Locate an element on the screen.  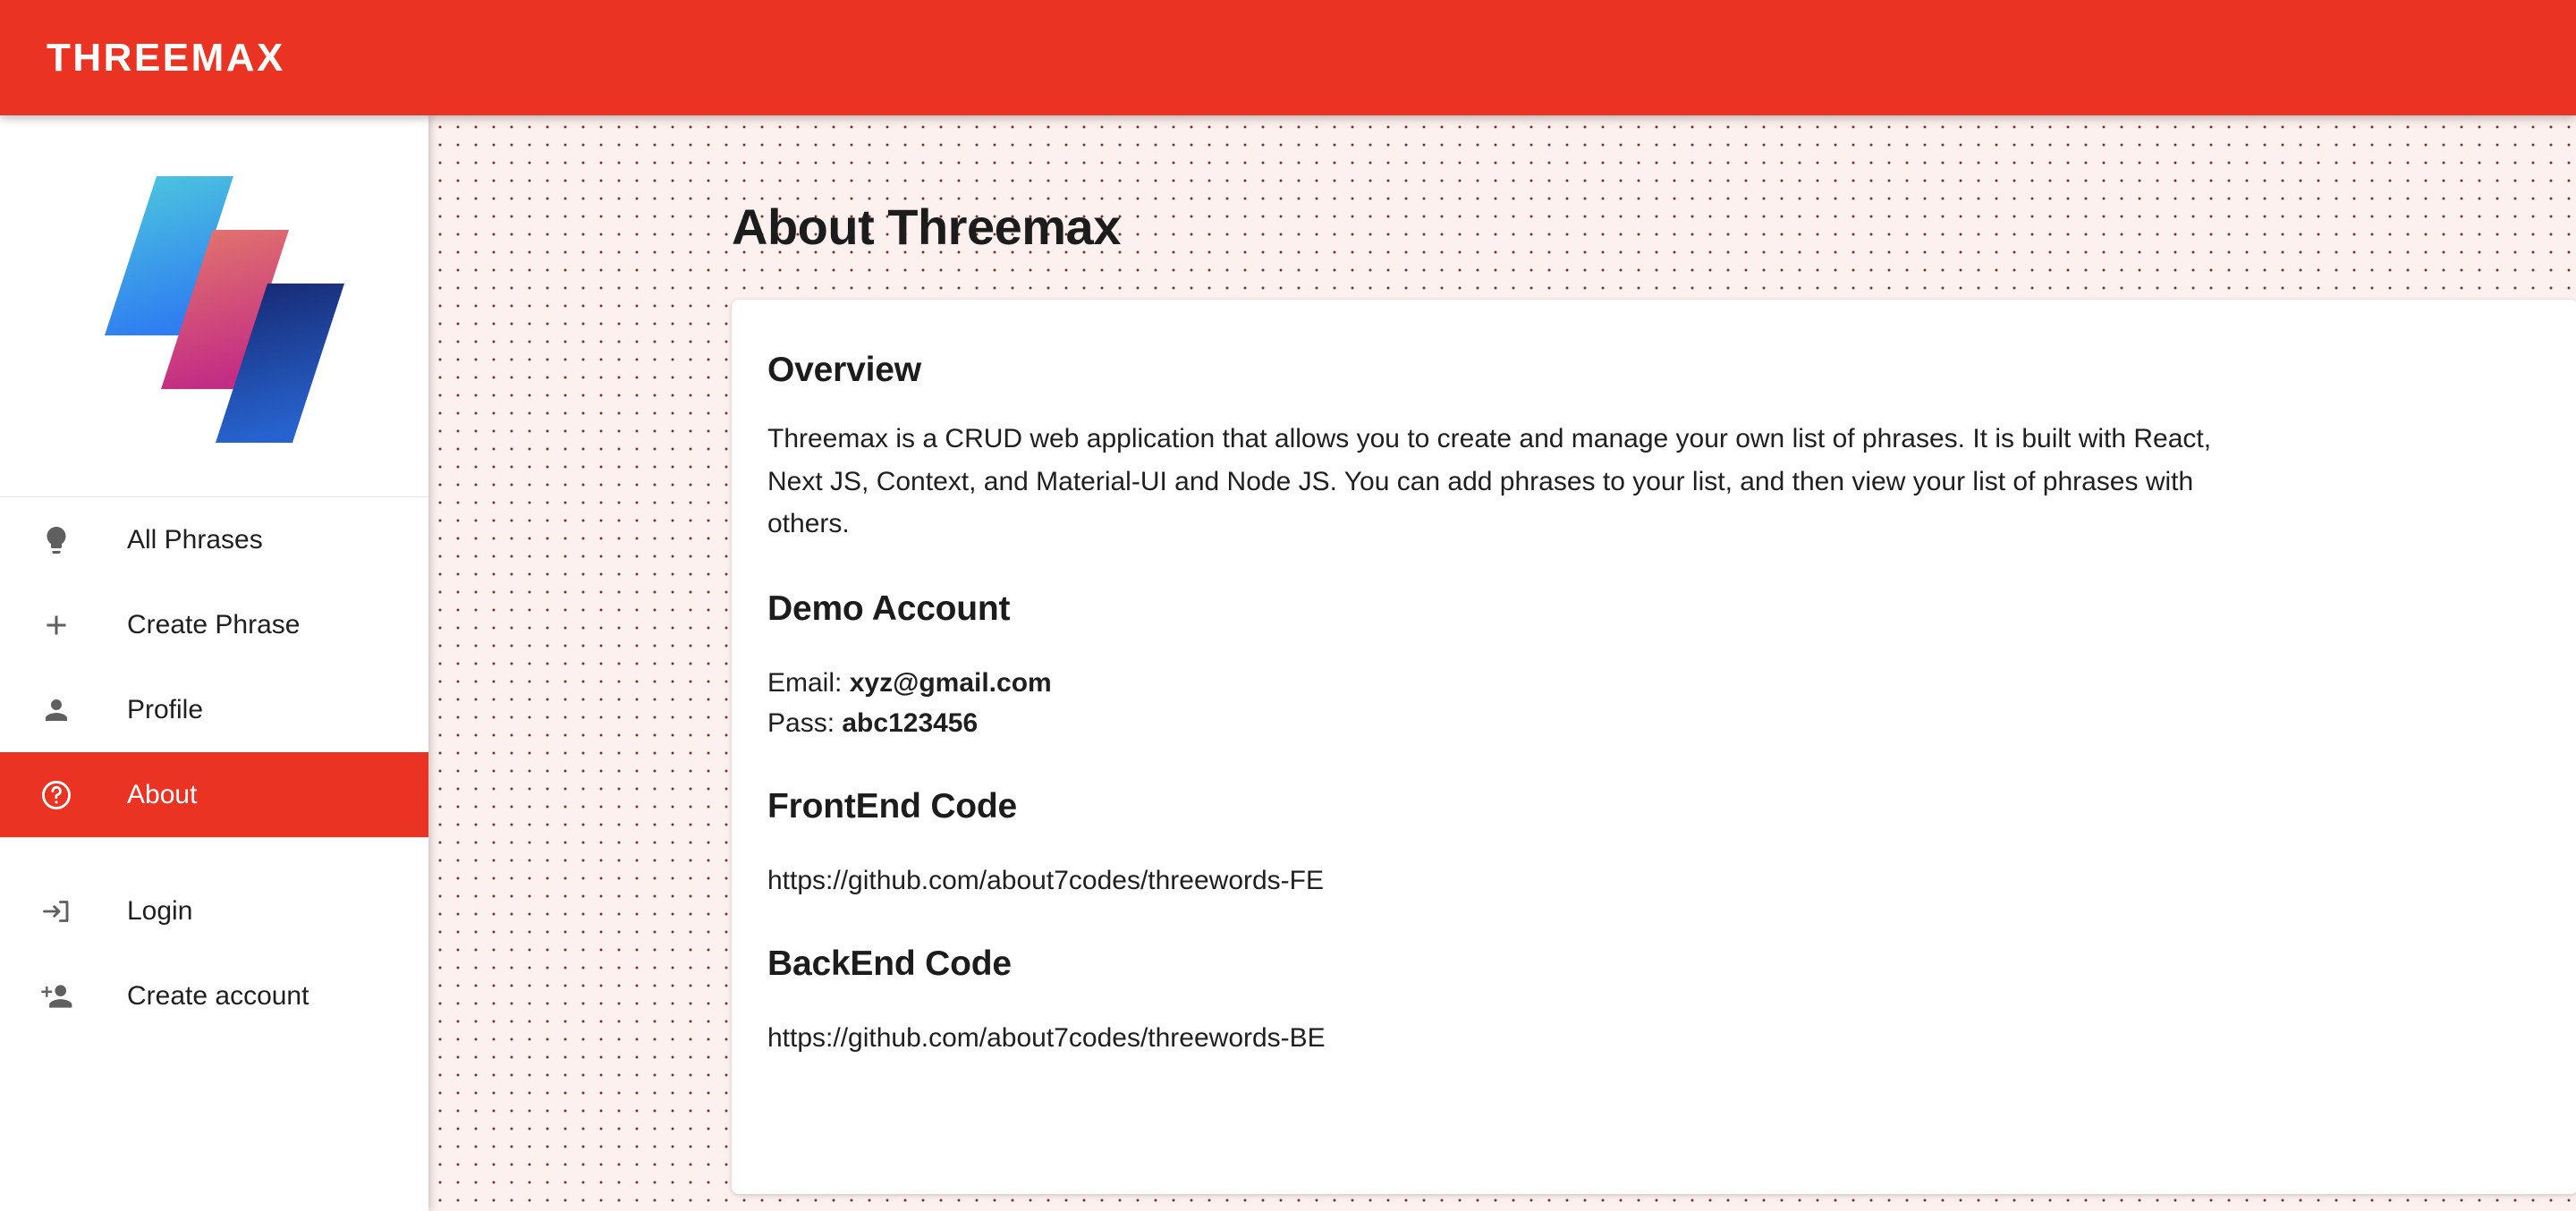
demo-pass-value: abc123456 is located at coordinates (910, 722).